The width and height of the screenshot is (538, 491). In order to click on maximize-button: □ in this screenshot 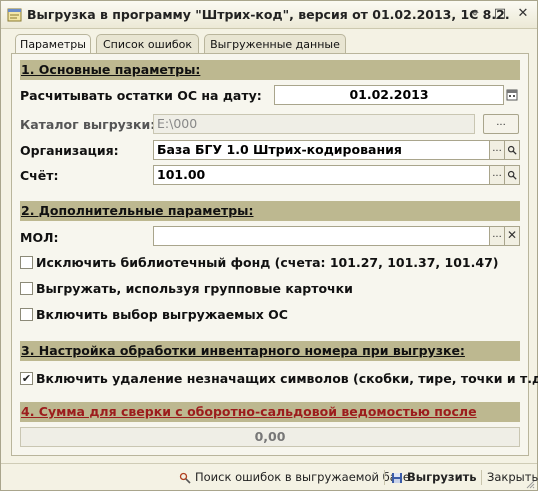, I will do `click(500, 14)`.